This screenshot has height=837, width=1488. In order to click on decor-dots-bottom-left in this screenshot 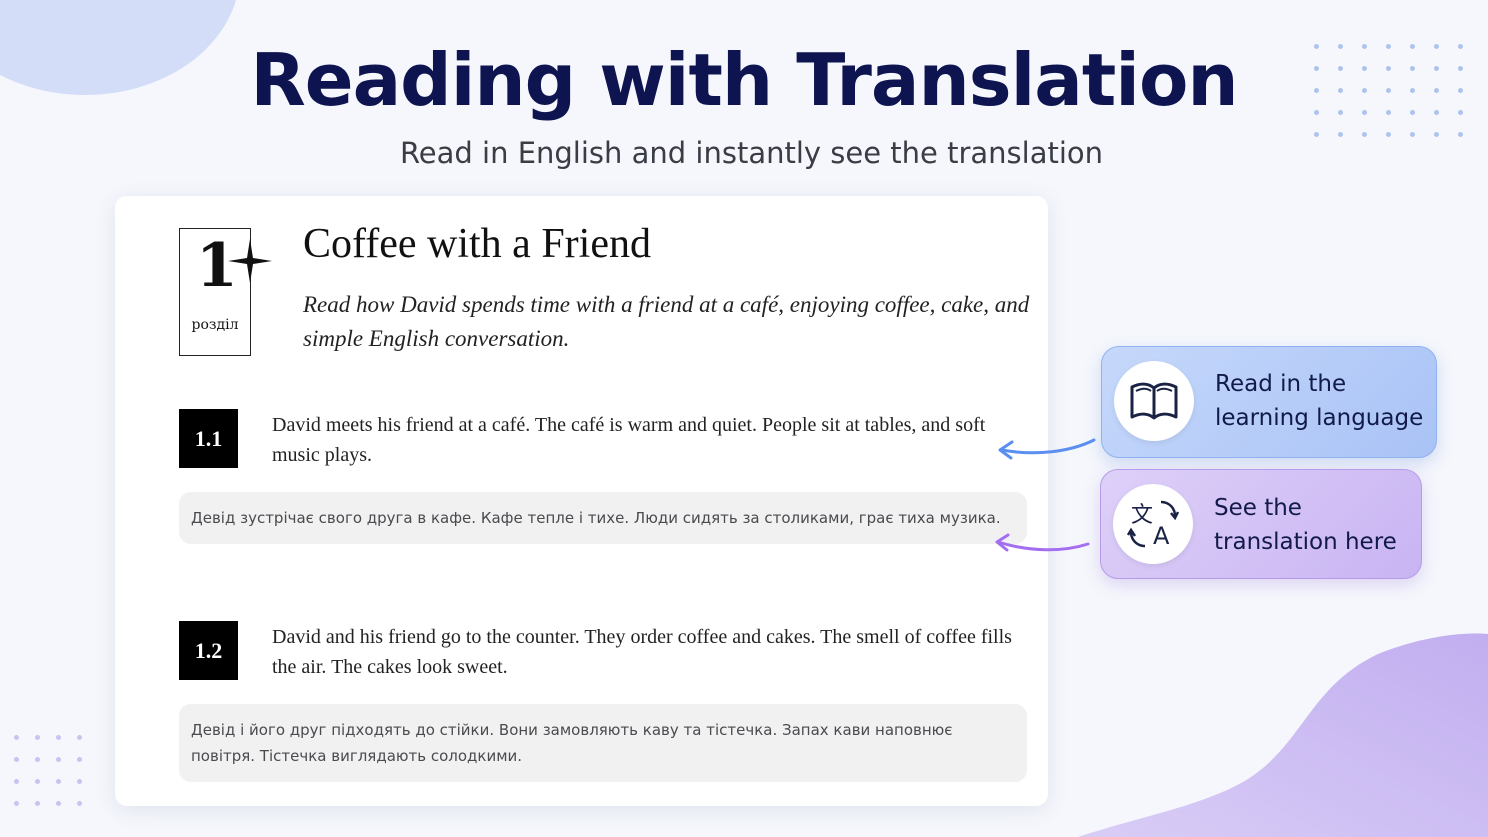, I will do `click(48, 770)`.